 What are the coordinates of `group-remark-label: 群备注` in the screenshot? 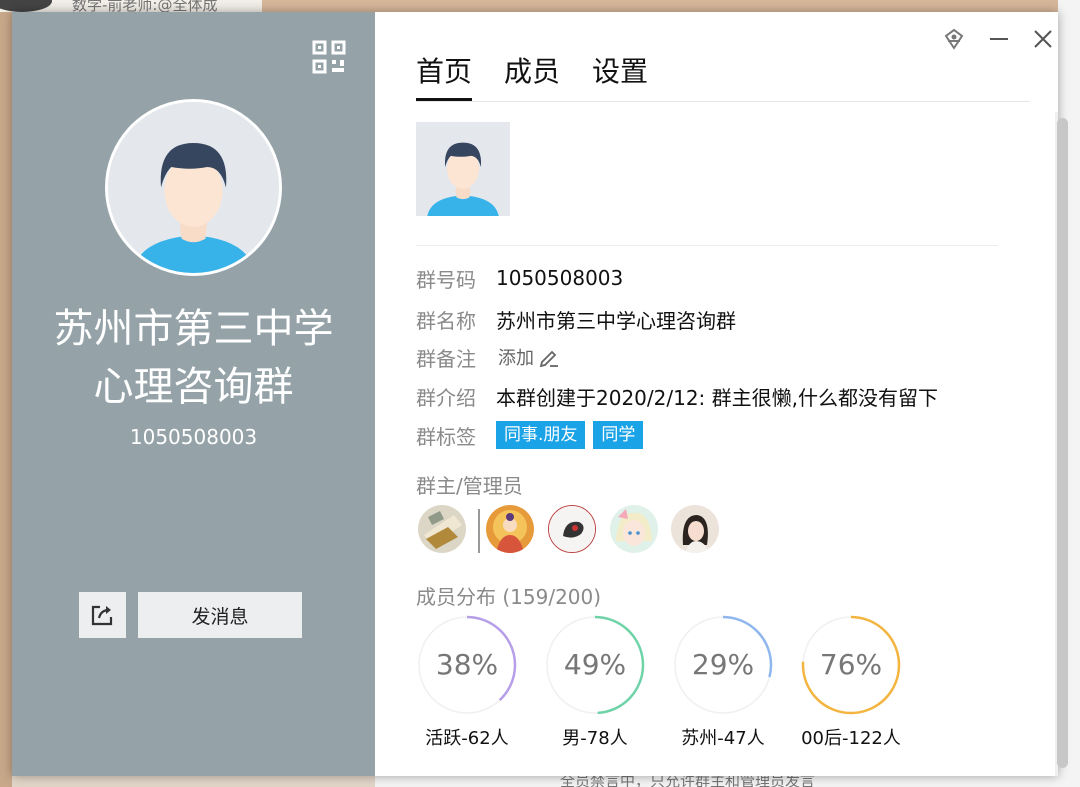 It's located at (446, 358).